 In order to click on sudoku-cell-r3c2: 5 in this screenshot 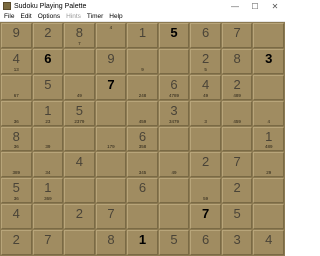, I will do `click(48, 87)`.